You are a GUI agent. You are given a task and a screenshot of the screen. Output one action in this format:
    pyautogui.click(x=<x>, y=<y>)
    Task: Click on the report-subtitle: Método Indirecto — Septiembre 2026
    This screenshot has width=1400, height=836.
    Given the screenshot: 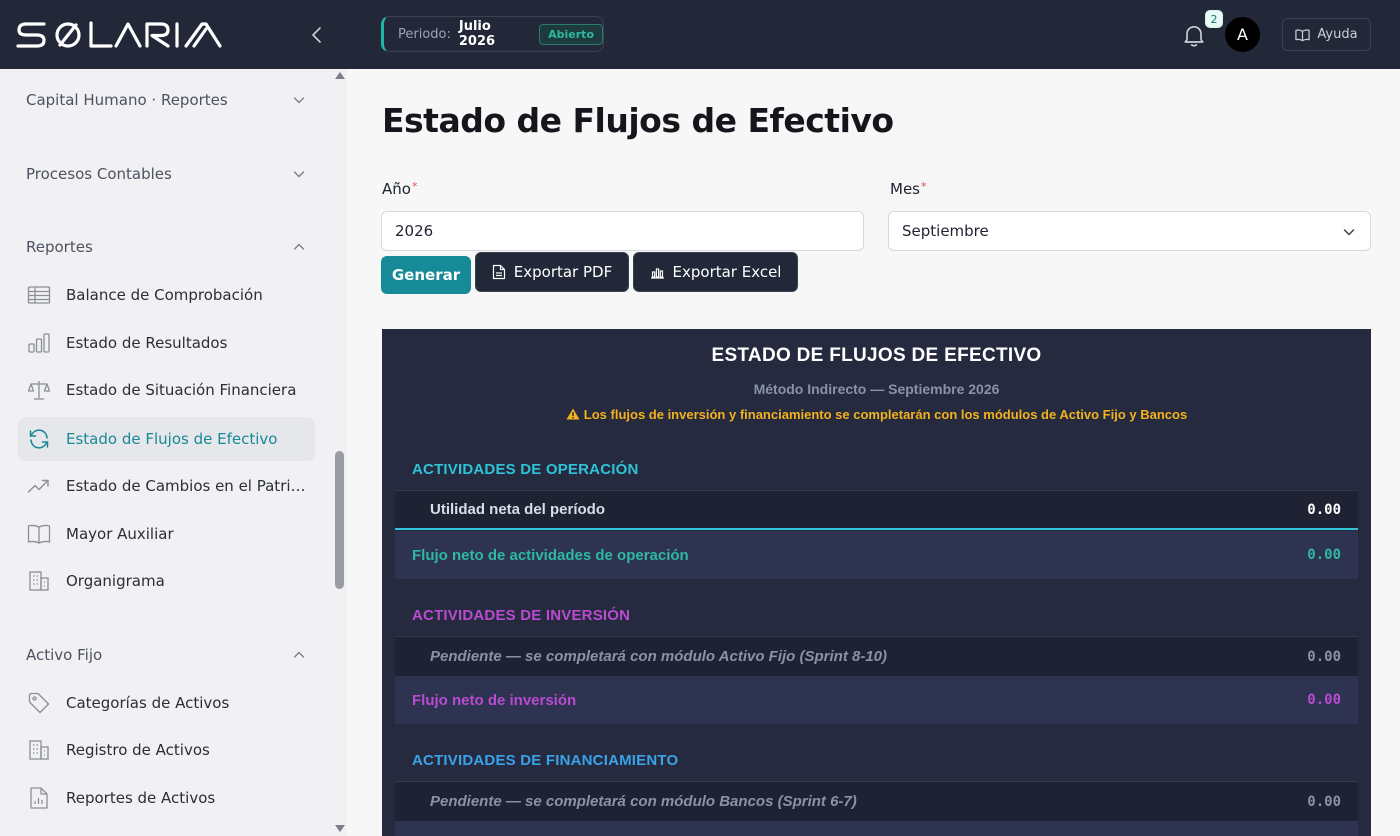 What is the action you would take?
    pyautogui.click(x=876, y=389)
    